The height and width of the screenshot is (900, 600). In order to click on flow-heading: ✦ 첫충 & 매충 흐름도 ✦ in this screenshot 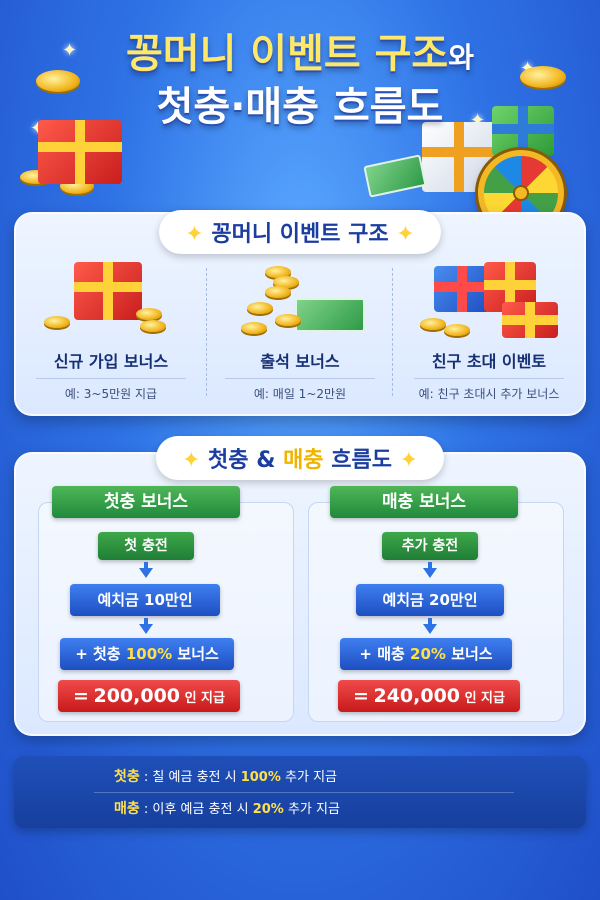, I will do `click(300, 458)`.